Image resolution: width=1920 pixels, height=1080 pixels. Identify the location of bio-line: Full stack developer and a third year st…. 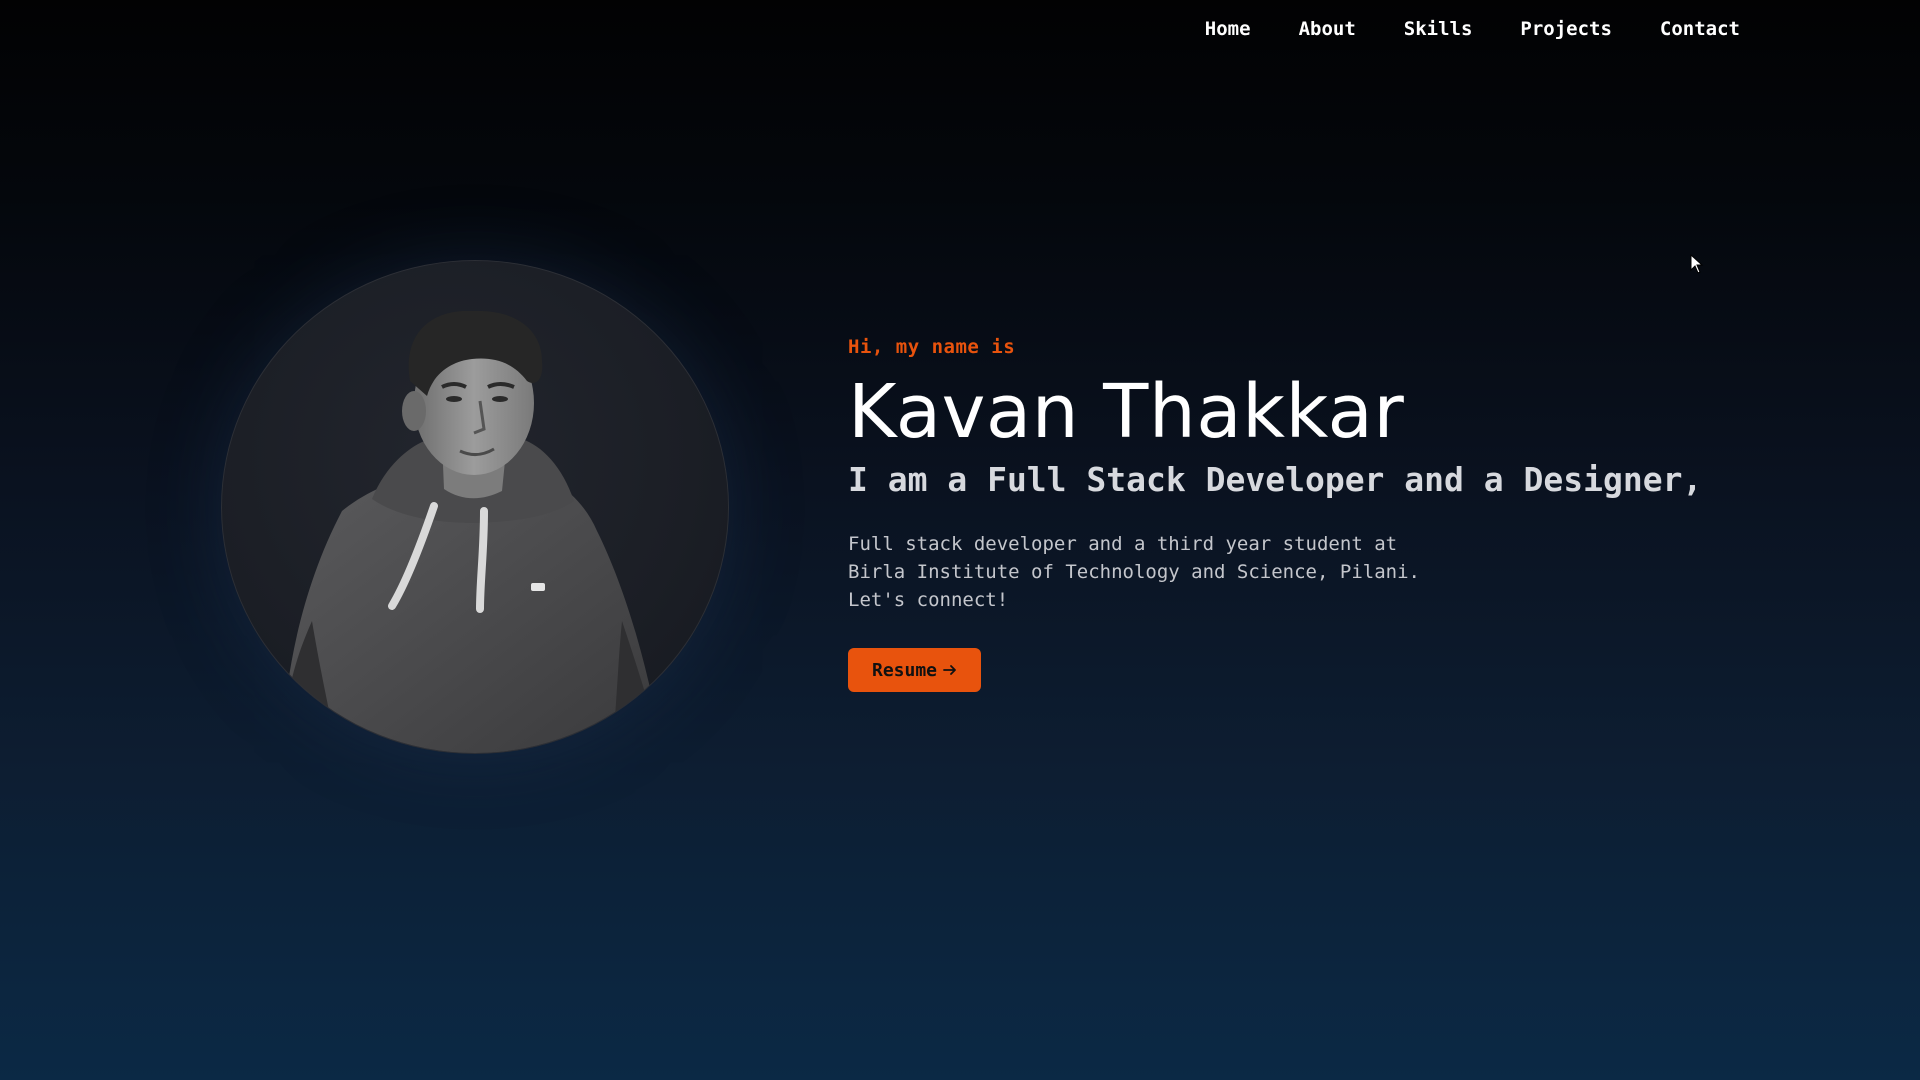
(1123, 544).